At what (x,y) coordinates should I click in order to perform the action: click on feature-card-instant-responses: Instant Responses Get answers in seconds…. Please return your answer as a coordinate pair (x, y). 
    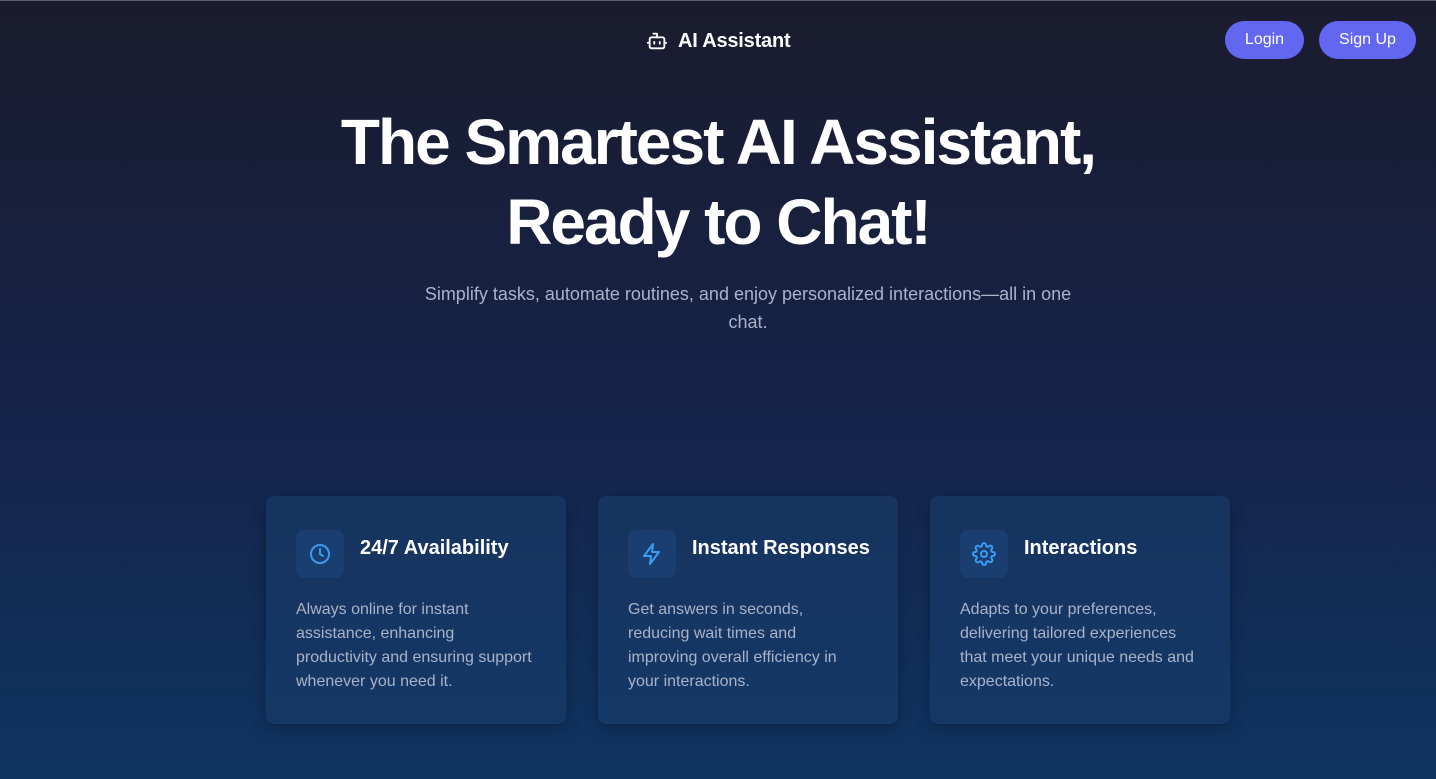
    Looking at the image, I should click on (748, 610).